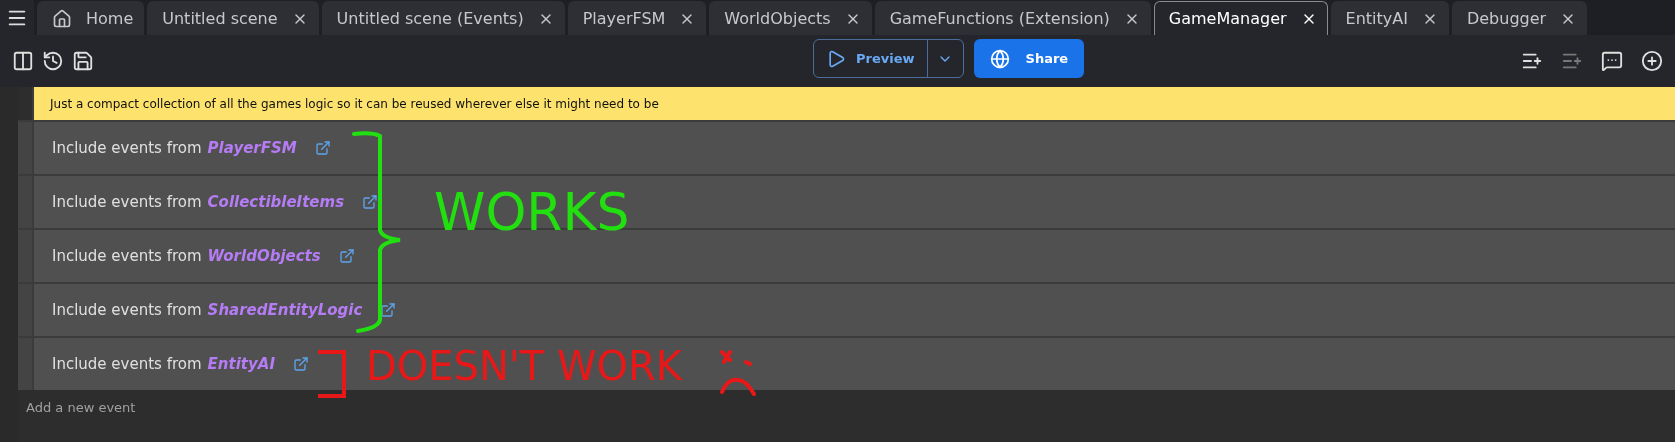  What do you see at coordinates (332, 374) in the screenshot?
I see `bracket-drawing` at bounding box center [332, 374].